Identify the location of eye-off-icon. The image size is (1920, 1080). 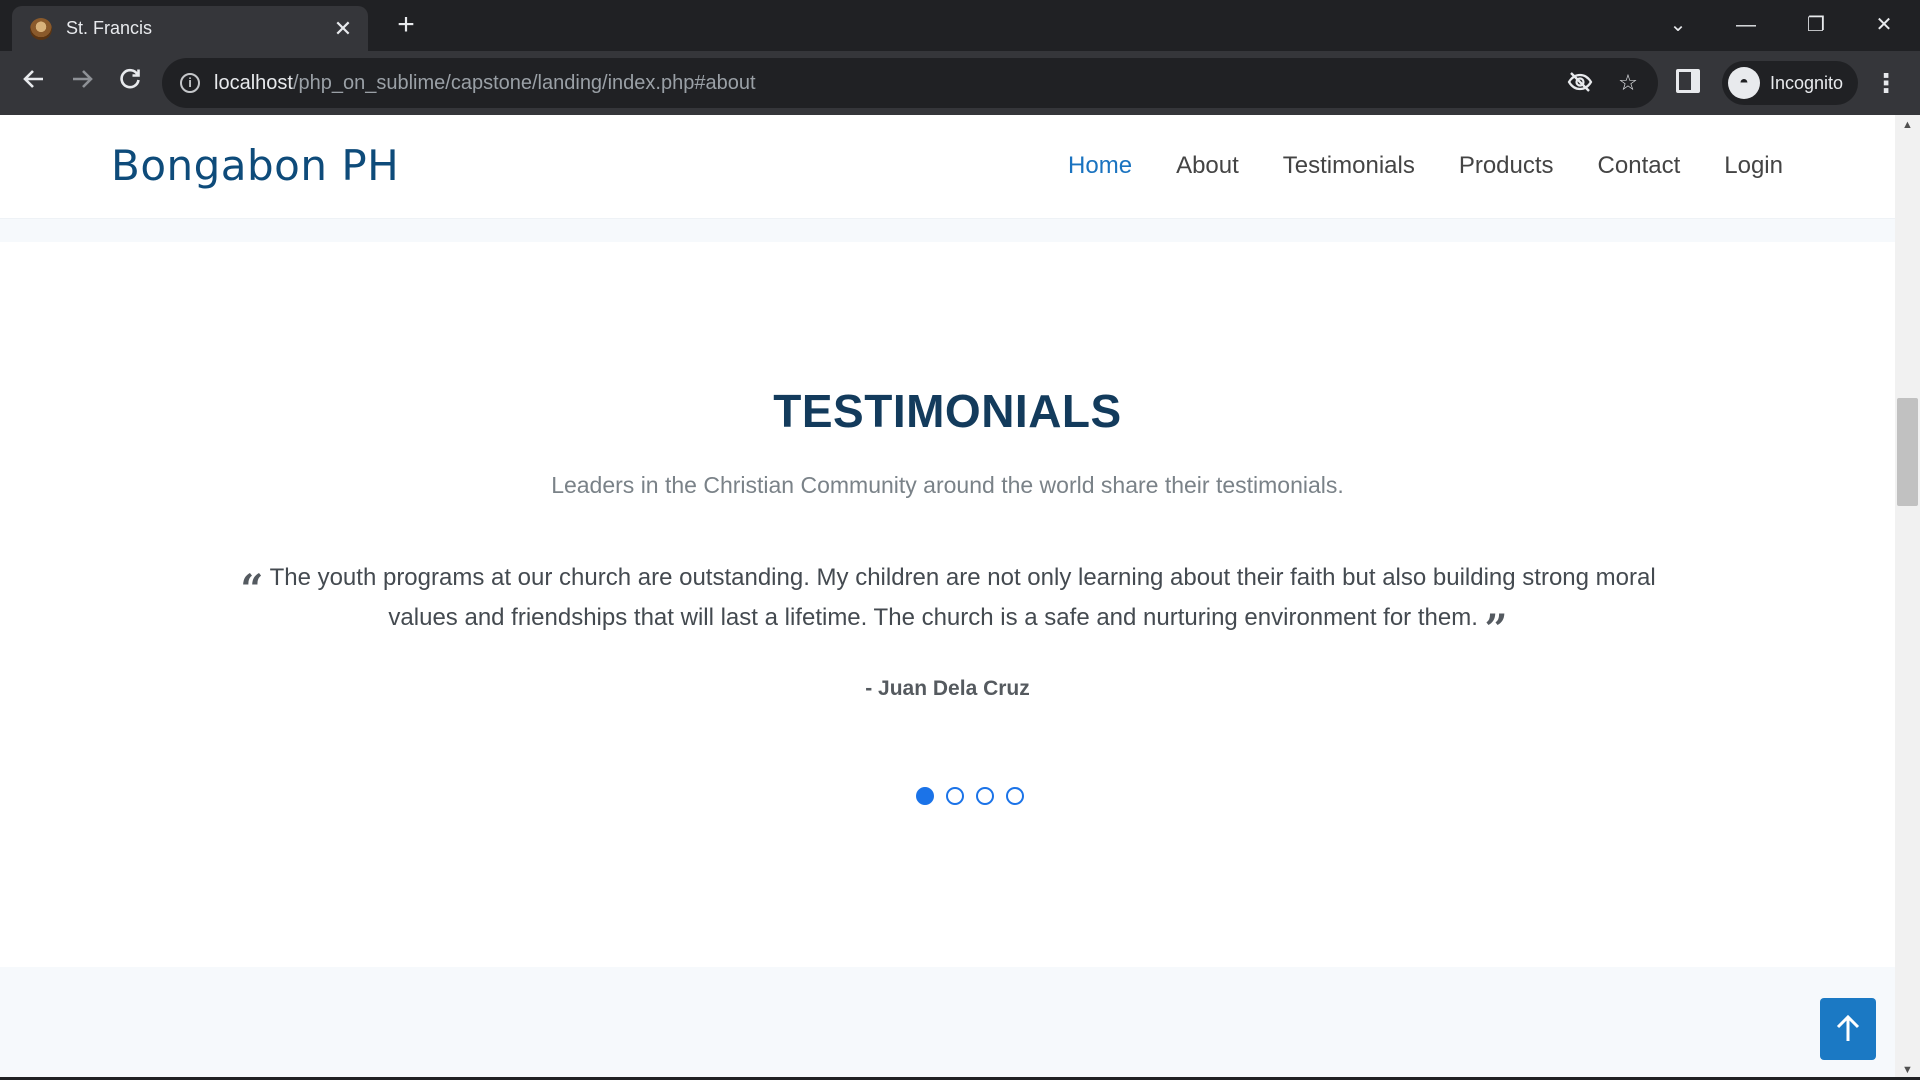
(1580, 83).